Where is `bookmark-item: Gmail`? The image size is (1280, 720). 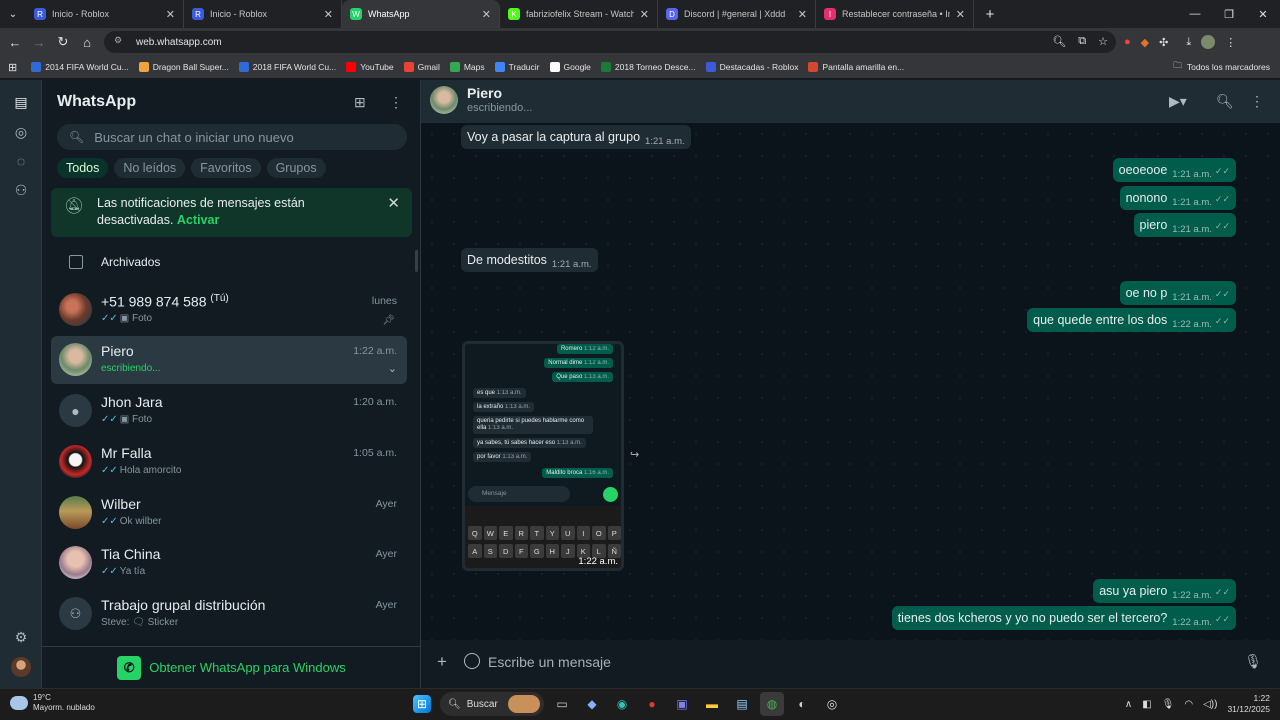 bookmark-item: Gmail is located at coordinates (421, 67).